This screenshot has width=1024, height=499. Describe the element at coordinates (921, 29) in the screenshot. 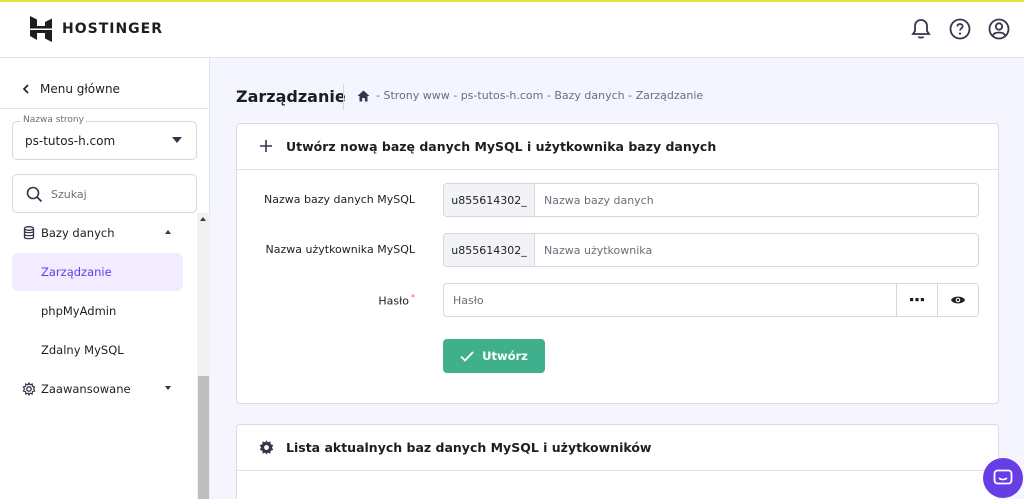

I see `bell-icon` at that location.